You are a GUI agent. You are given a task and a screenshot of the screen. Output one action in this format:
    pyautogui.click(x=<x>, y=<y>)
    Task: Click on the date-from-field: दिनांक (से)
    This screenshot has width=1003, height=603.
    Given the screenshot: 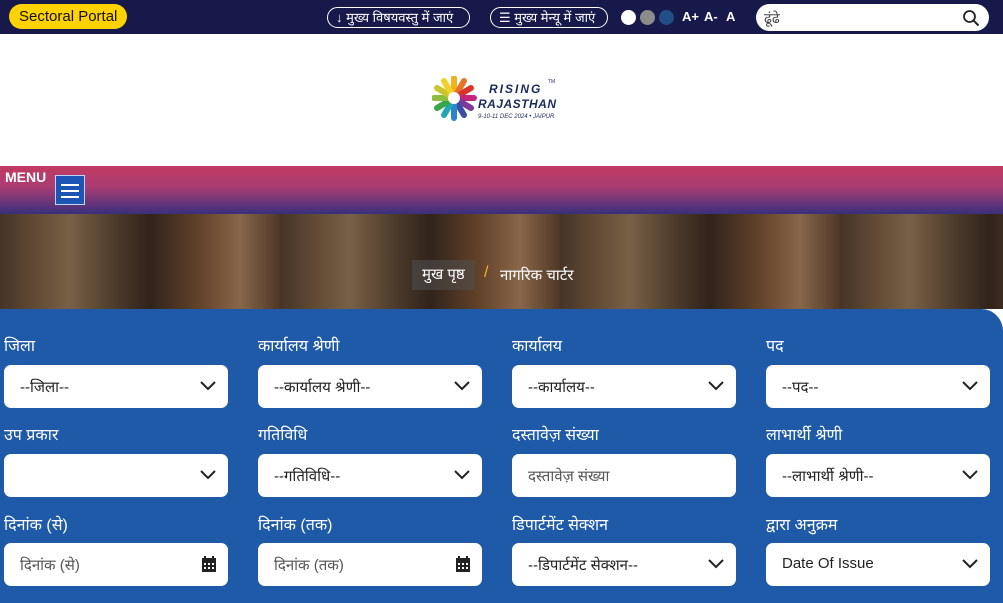 What is the action you would take?
    pyautogui.click(x=116, y=564)
    